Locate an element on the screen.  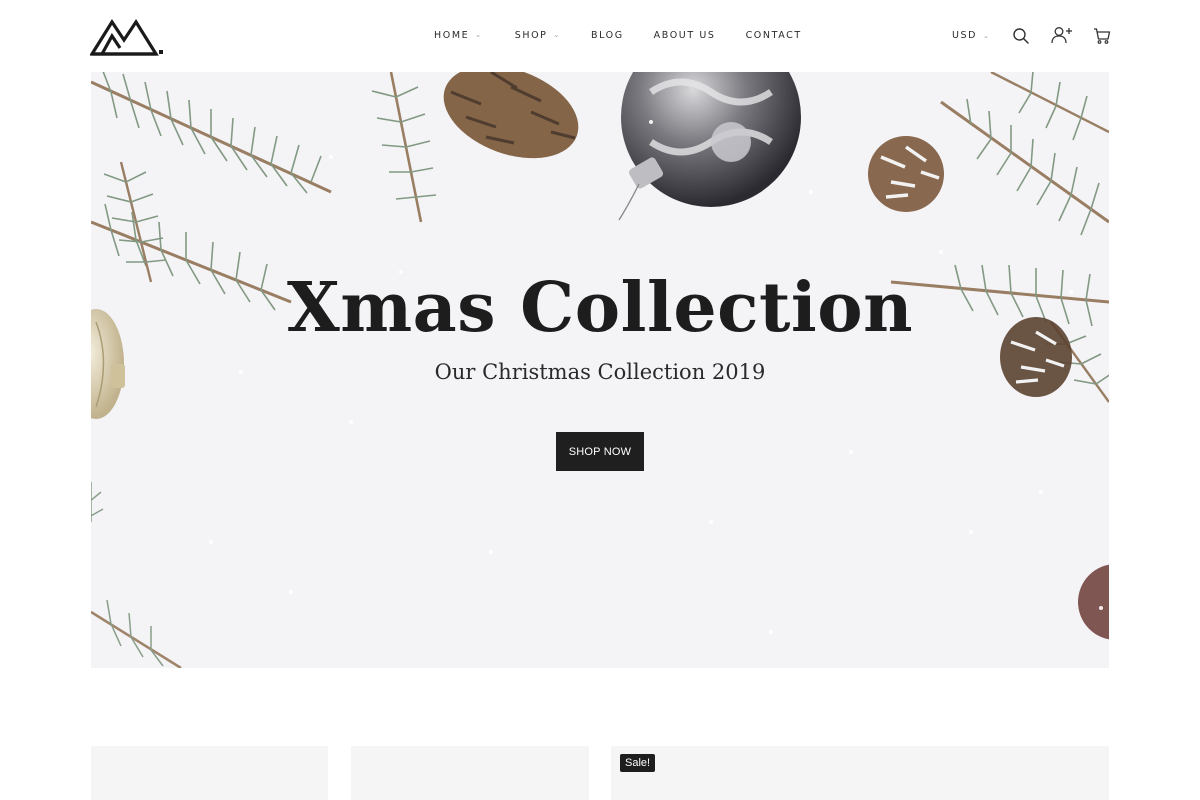
main-nav: HOME ⌄ SHOP ⌄ BLOG ABOUT US CONTACT is located at coordinates (618, 35).